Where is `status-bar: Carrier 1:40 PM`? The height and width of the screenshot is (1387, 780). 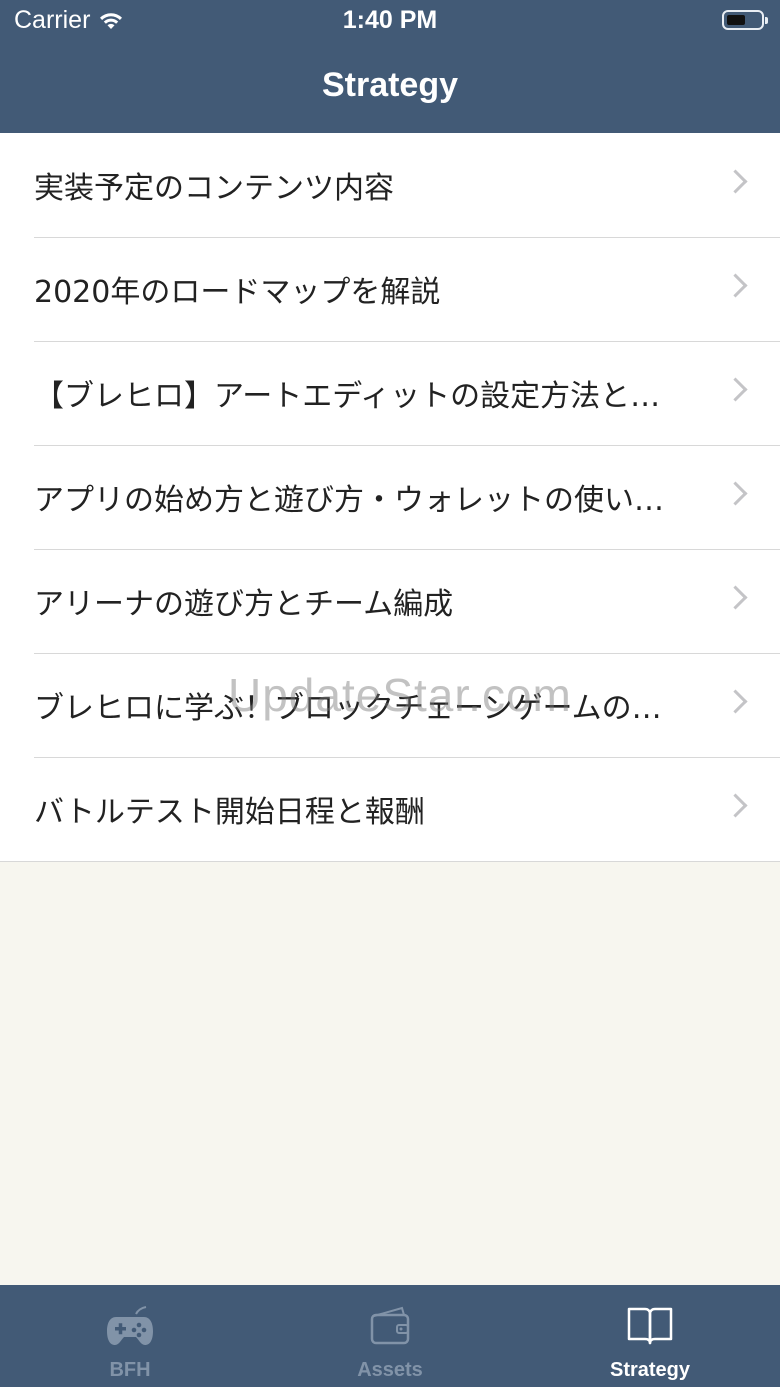
status-bar: Carrier 1:40 PM is located at coordinates (390, 22).